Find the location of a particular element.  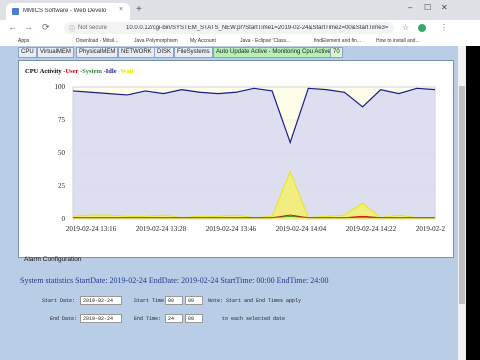

maximize-icon: ☐ is located at coordinates (427, 7).